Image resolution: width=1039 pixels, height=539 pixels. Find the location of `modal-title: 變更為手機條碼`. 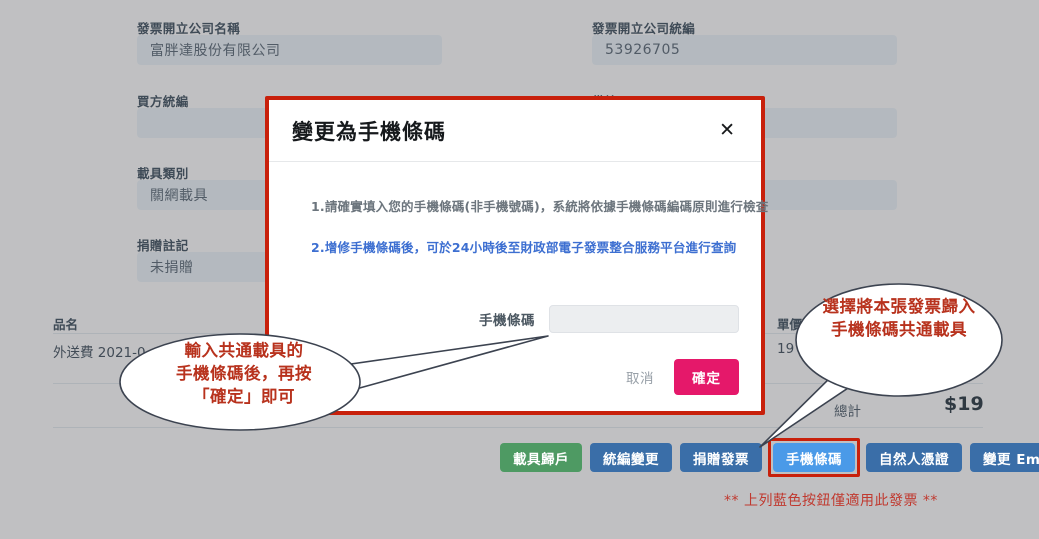

modal-title: 變更為手機條碼 is located at coordinates (369, 131).